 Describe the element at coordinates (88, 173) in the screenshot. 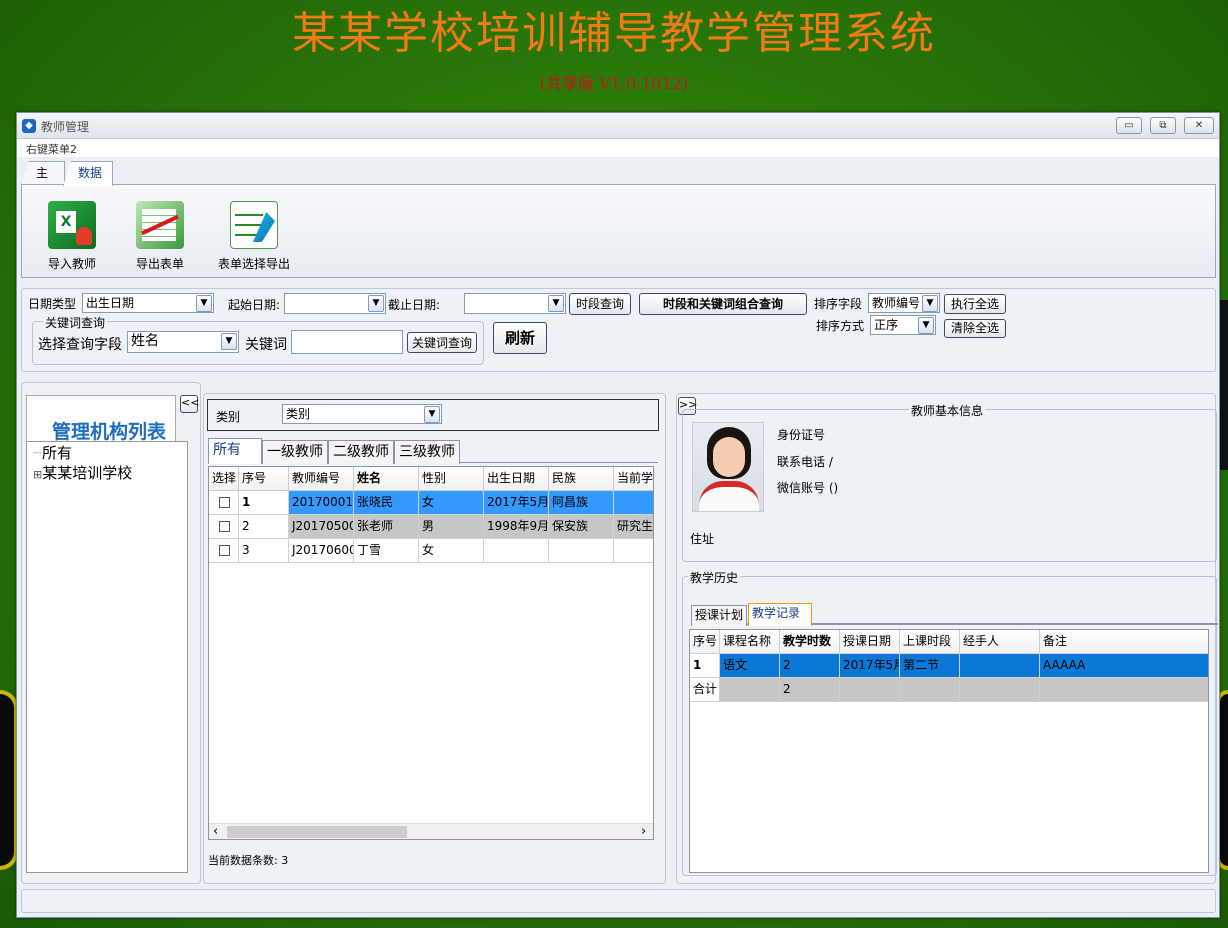

I see `tab-data: 数据` at that location.